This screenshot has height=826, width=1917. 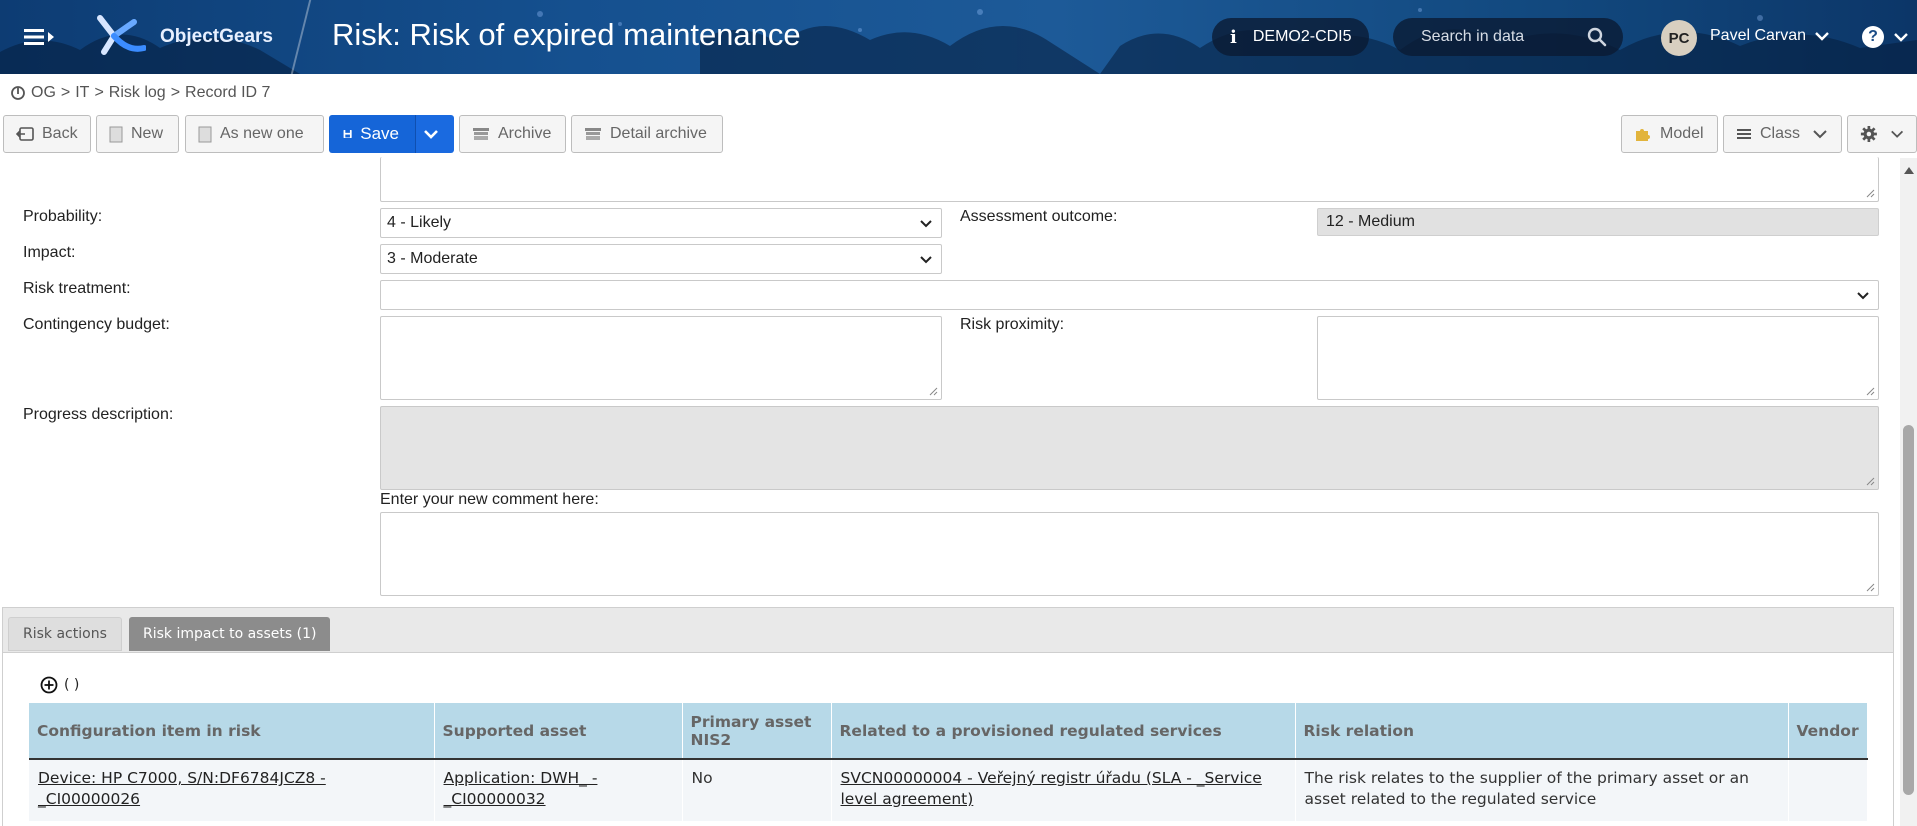 I want to click on progress-description-label: Progress description:, so click(x=98, y=414).